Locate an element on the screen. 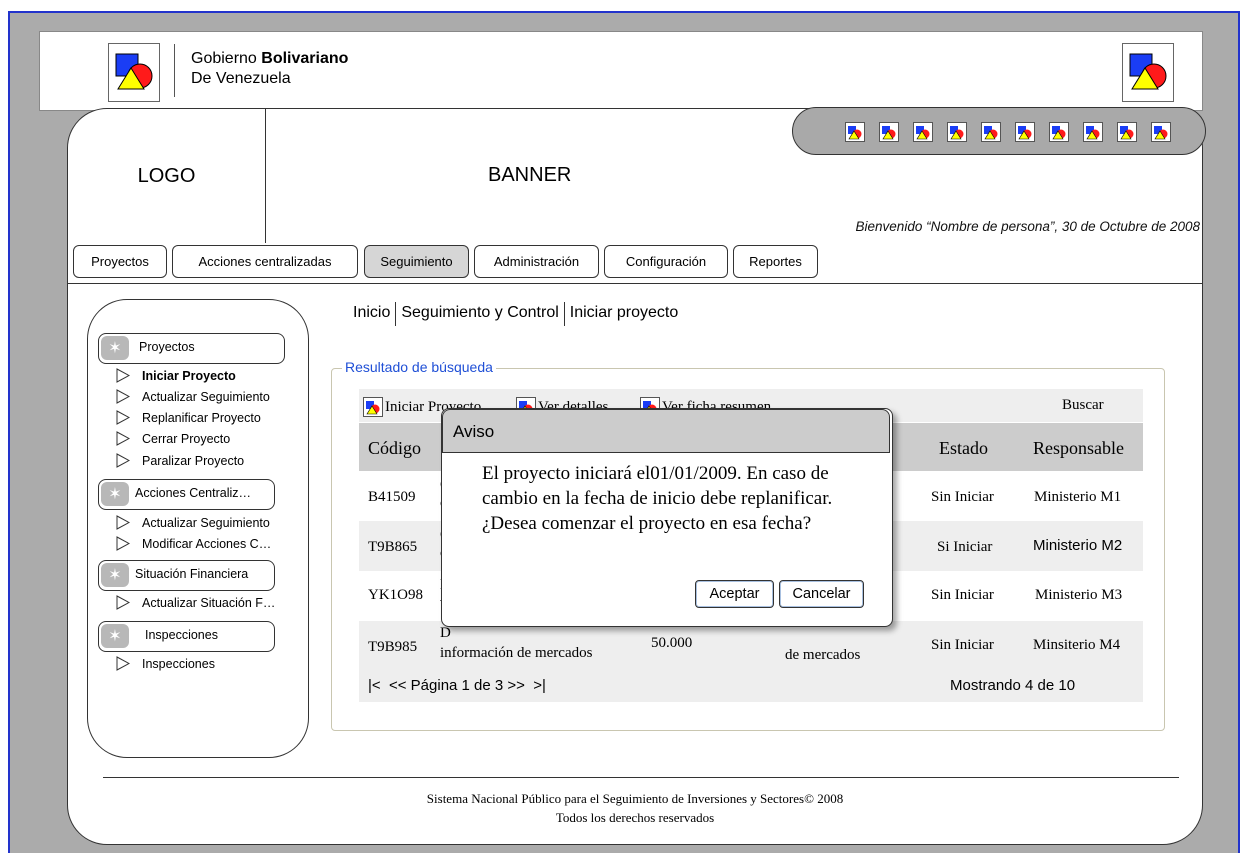  sidebar-item-actualizar-seguimiento: Actualizar Seguimiento is located at coordinates (193, 396).